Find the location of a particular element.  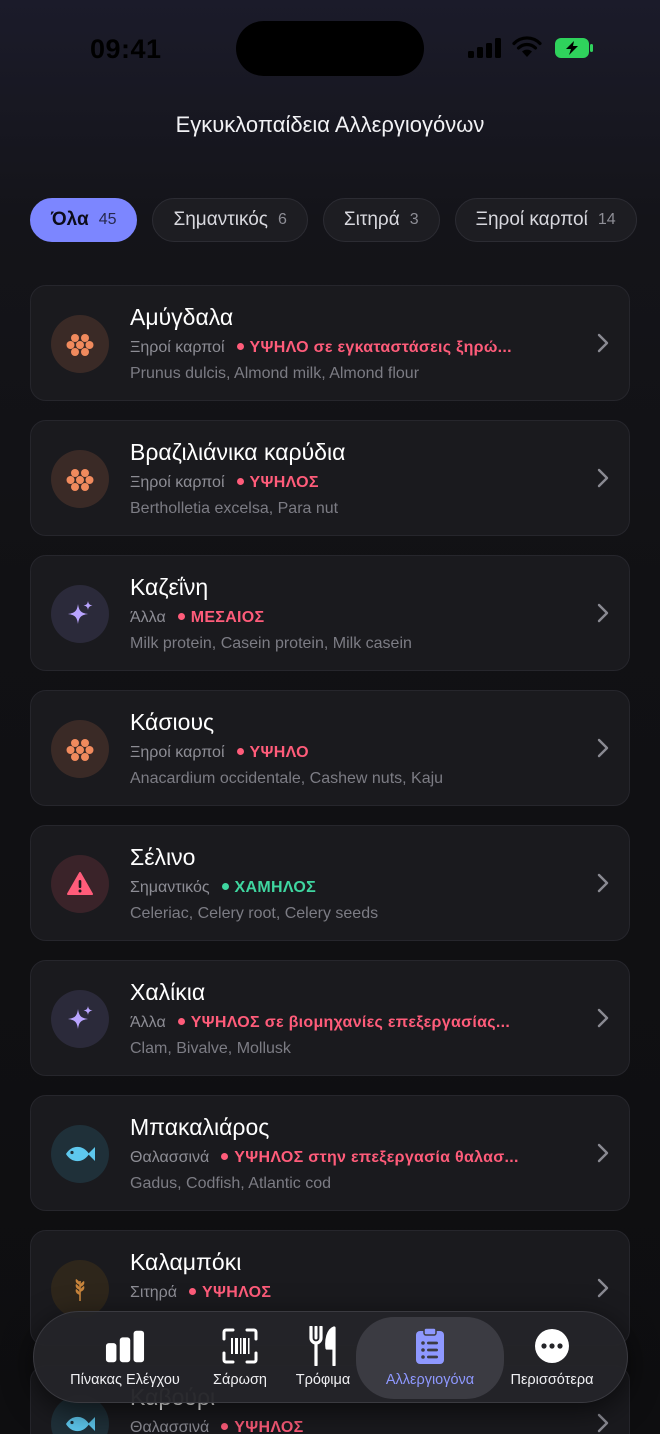

tab-foods: Τρόφιμα is located at coordinates (323, 1358).